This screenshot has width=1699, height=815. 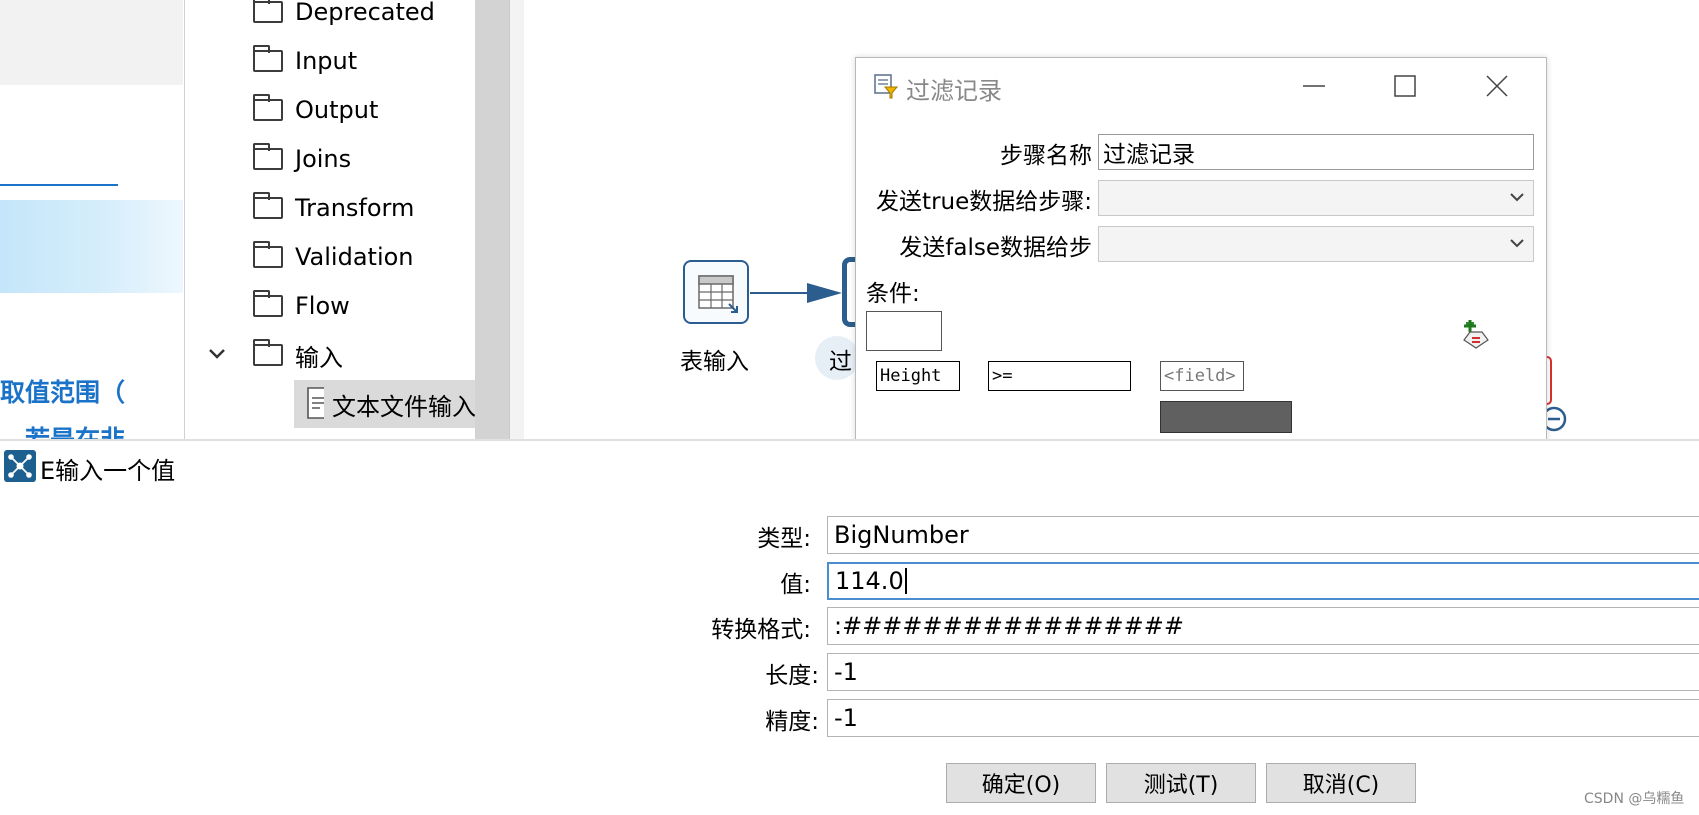 I want to click on tree-folder-label: Input, so click(x=326, y=61).